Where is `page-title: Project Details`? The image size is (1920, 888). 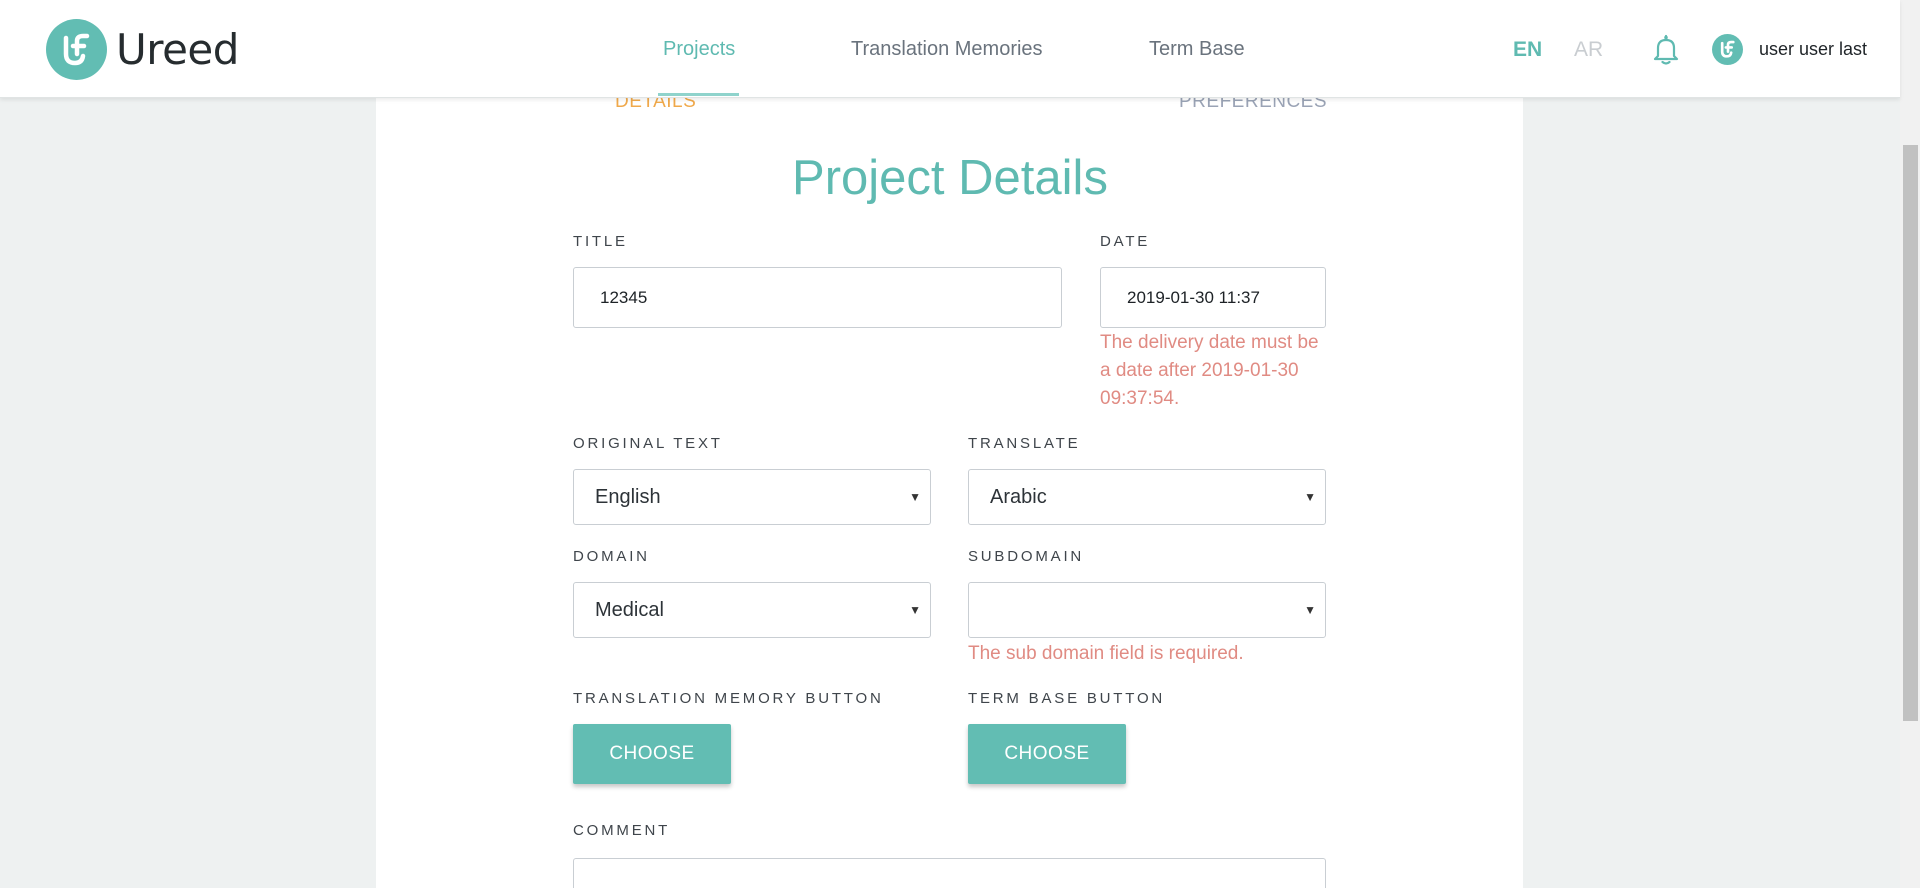
page-title: Project Details is located at coordinates (950, 178).